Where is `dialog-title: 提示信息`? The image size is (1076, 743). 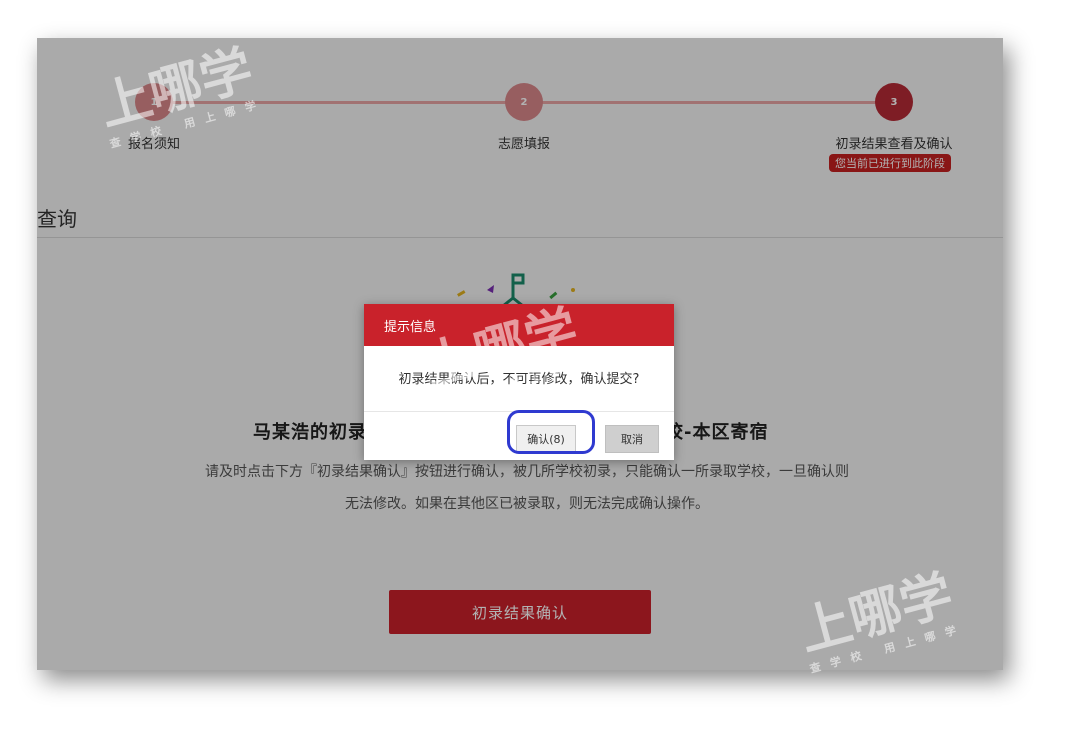 dialog-title: 提示信息 is located at coordinates (519, 325).